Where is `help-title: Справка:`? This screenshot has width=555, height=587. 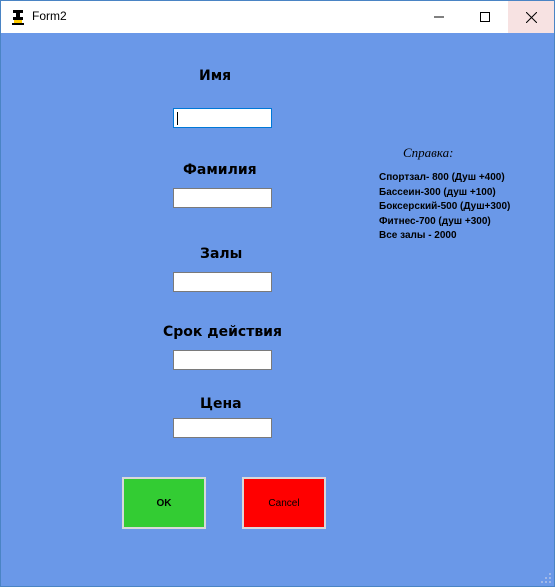
help-title: Справка: is located at coordinates (428, 152).